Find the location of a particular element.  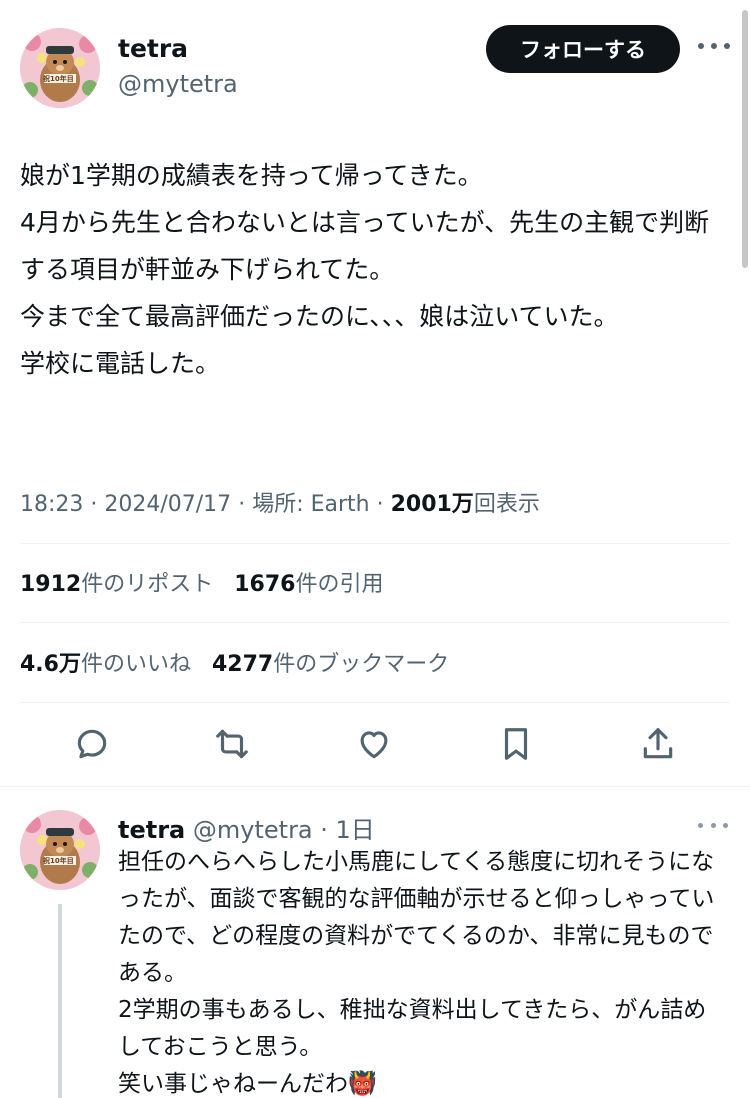

reply-more-options-icon is located at coordinates (713, 825).